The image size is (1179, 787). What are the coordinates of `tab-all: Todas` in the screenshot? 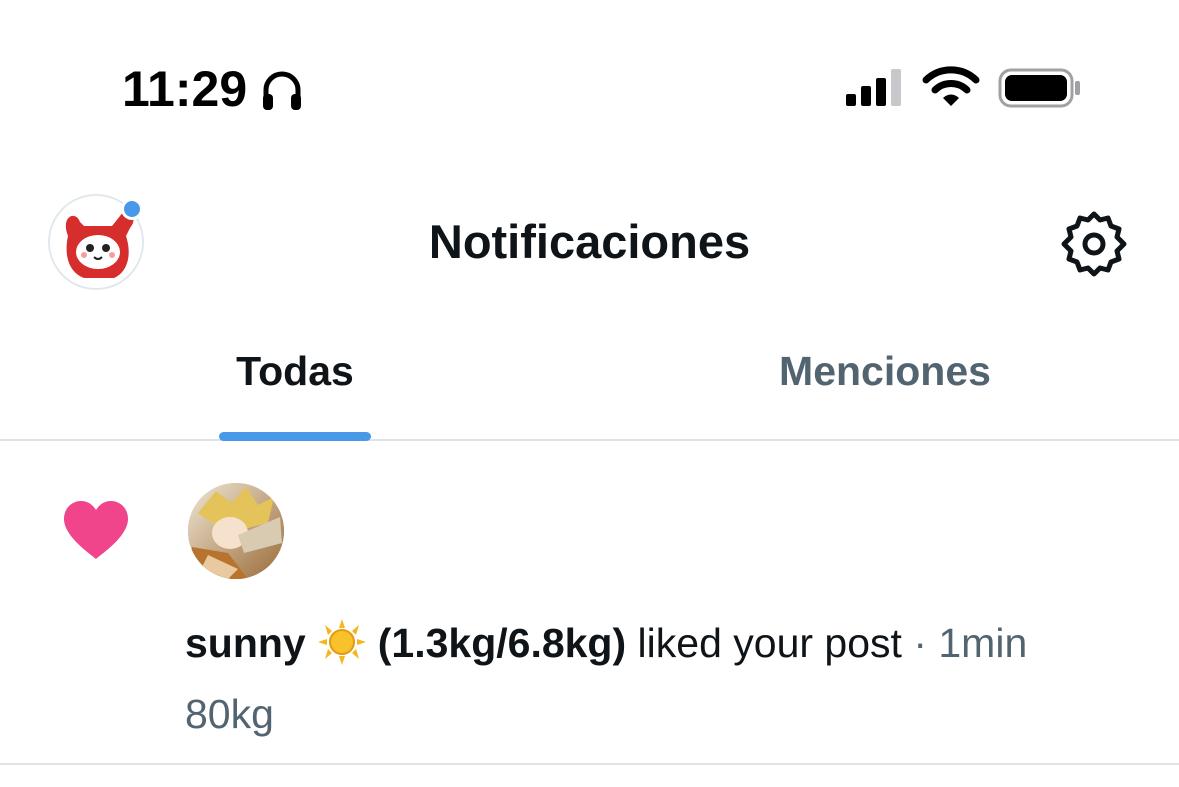 It's located at (295, 371).